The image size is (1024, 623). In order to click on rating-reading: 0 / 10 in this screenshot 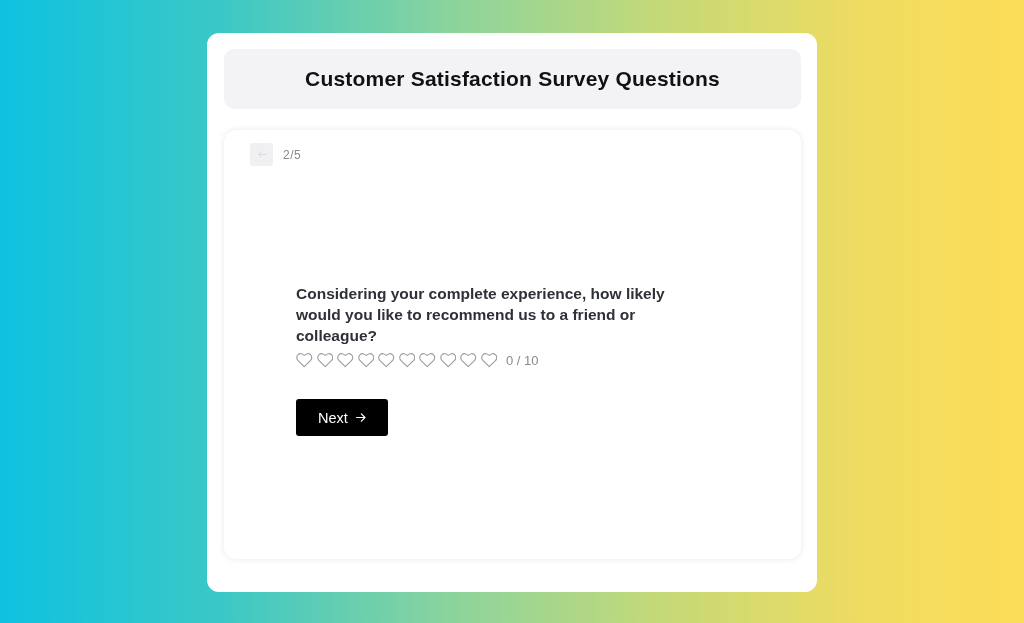, I will do `click(522, 360)`.